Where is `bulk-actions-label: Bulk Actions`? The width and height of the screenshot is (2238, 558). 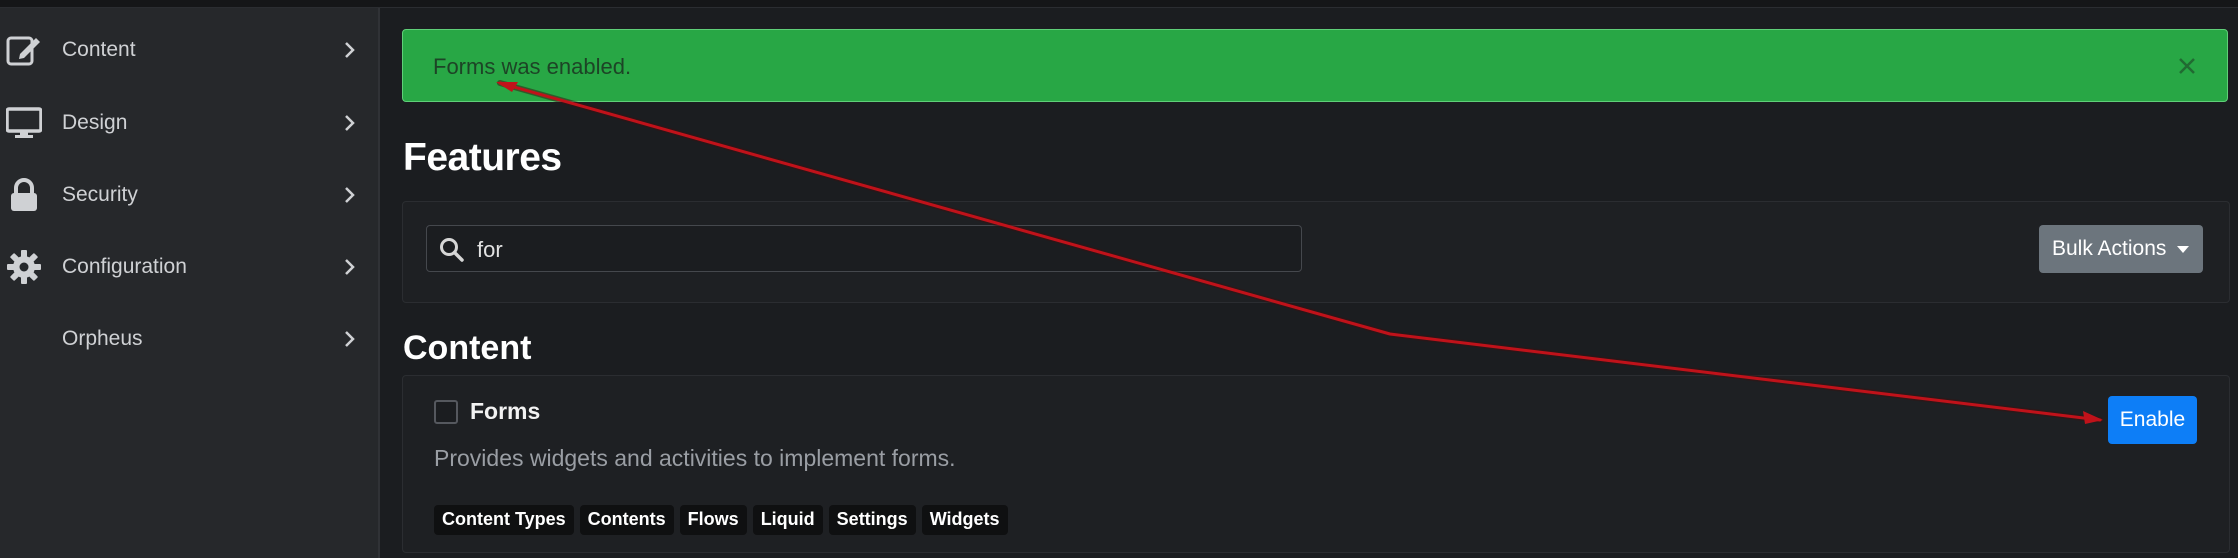
bulk-actions-label: Bulk Actions is located at coordinates (2109, 248).